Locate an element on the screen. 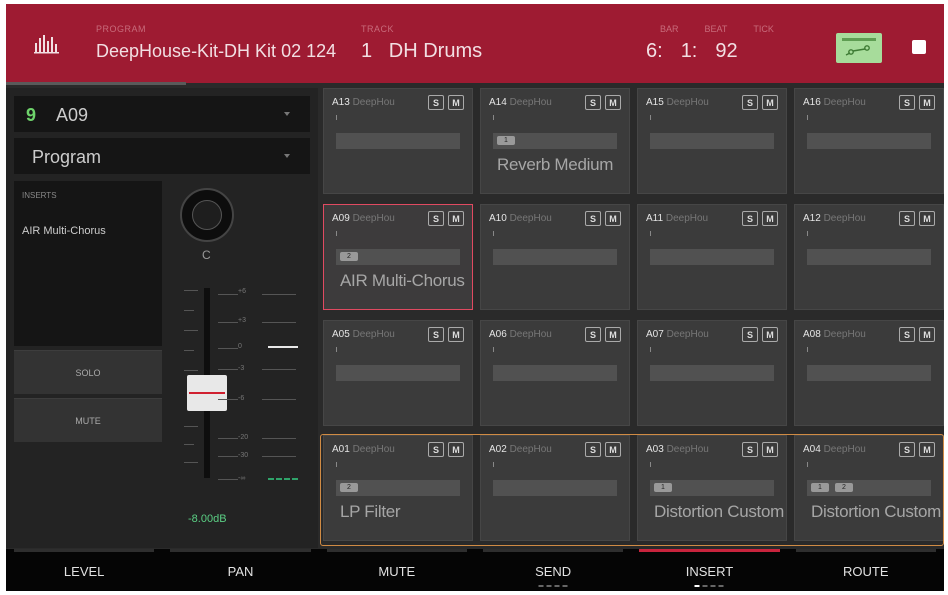 This screenshot has height=595, width=948. tab-level: LEVEL is located at coordinates (84, 570).